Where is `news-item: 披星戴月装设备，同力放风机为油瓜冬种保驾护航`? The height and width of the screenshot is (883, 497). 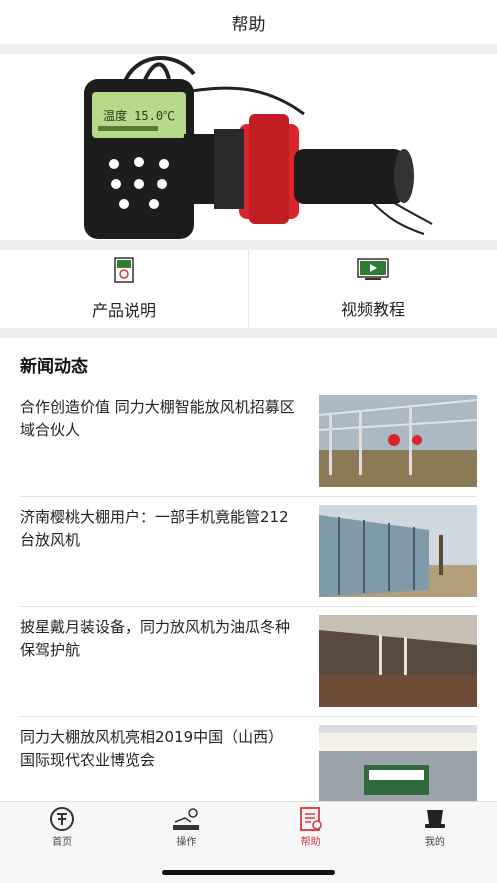
news-item: 披星戴月装设备，同力放风机为油瓜冬种保驾护航 is located at coordinates (248, 662).